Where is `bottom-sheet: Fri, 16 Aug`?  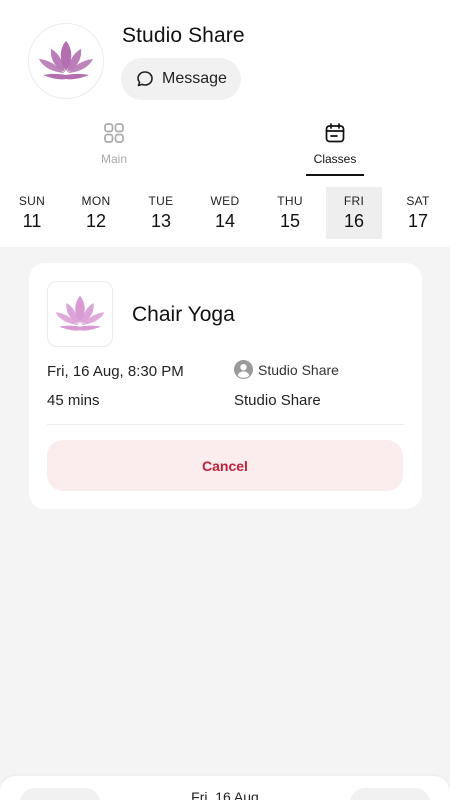 bottom-sheet: Fri, 16 Aug is located at coordinates (225, 788).